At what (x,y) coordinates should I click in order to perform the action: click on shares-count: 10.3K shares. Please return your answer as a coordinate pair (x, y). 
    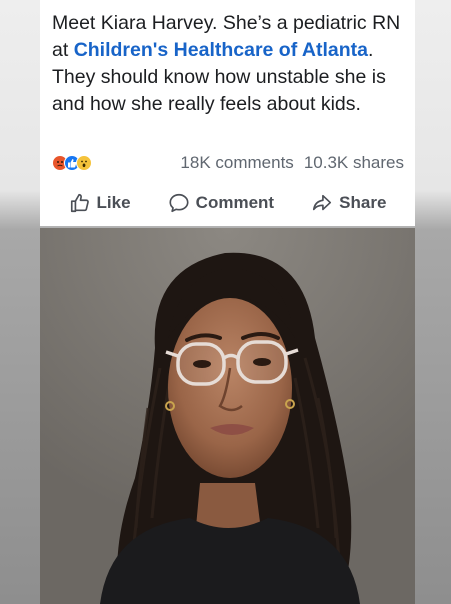
    Looking at the image, I should click on (354, 163).